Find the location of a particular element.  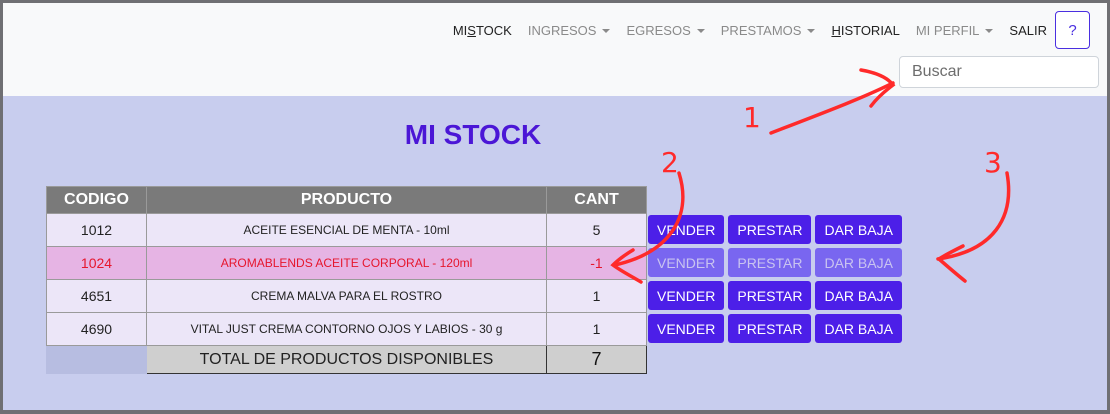

annotation-2: 2 is located at coordinates (670, 162).